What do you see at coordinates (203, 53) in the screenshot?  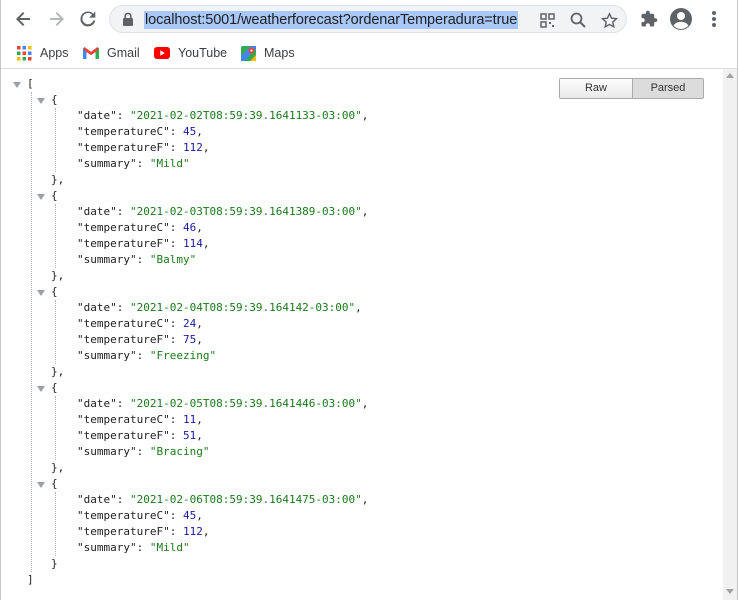 I see `bookmark-label: YouTube` at bounding box center [203, 53].